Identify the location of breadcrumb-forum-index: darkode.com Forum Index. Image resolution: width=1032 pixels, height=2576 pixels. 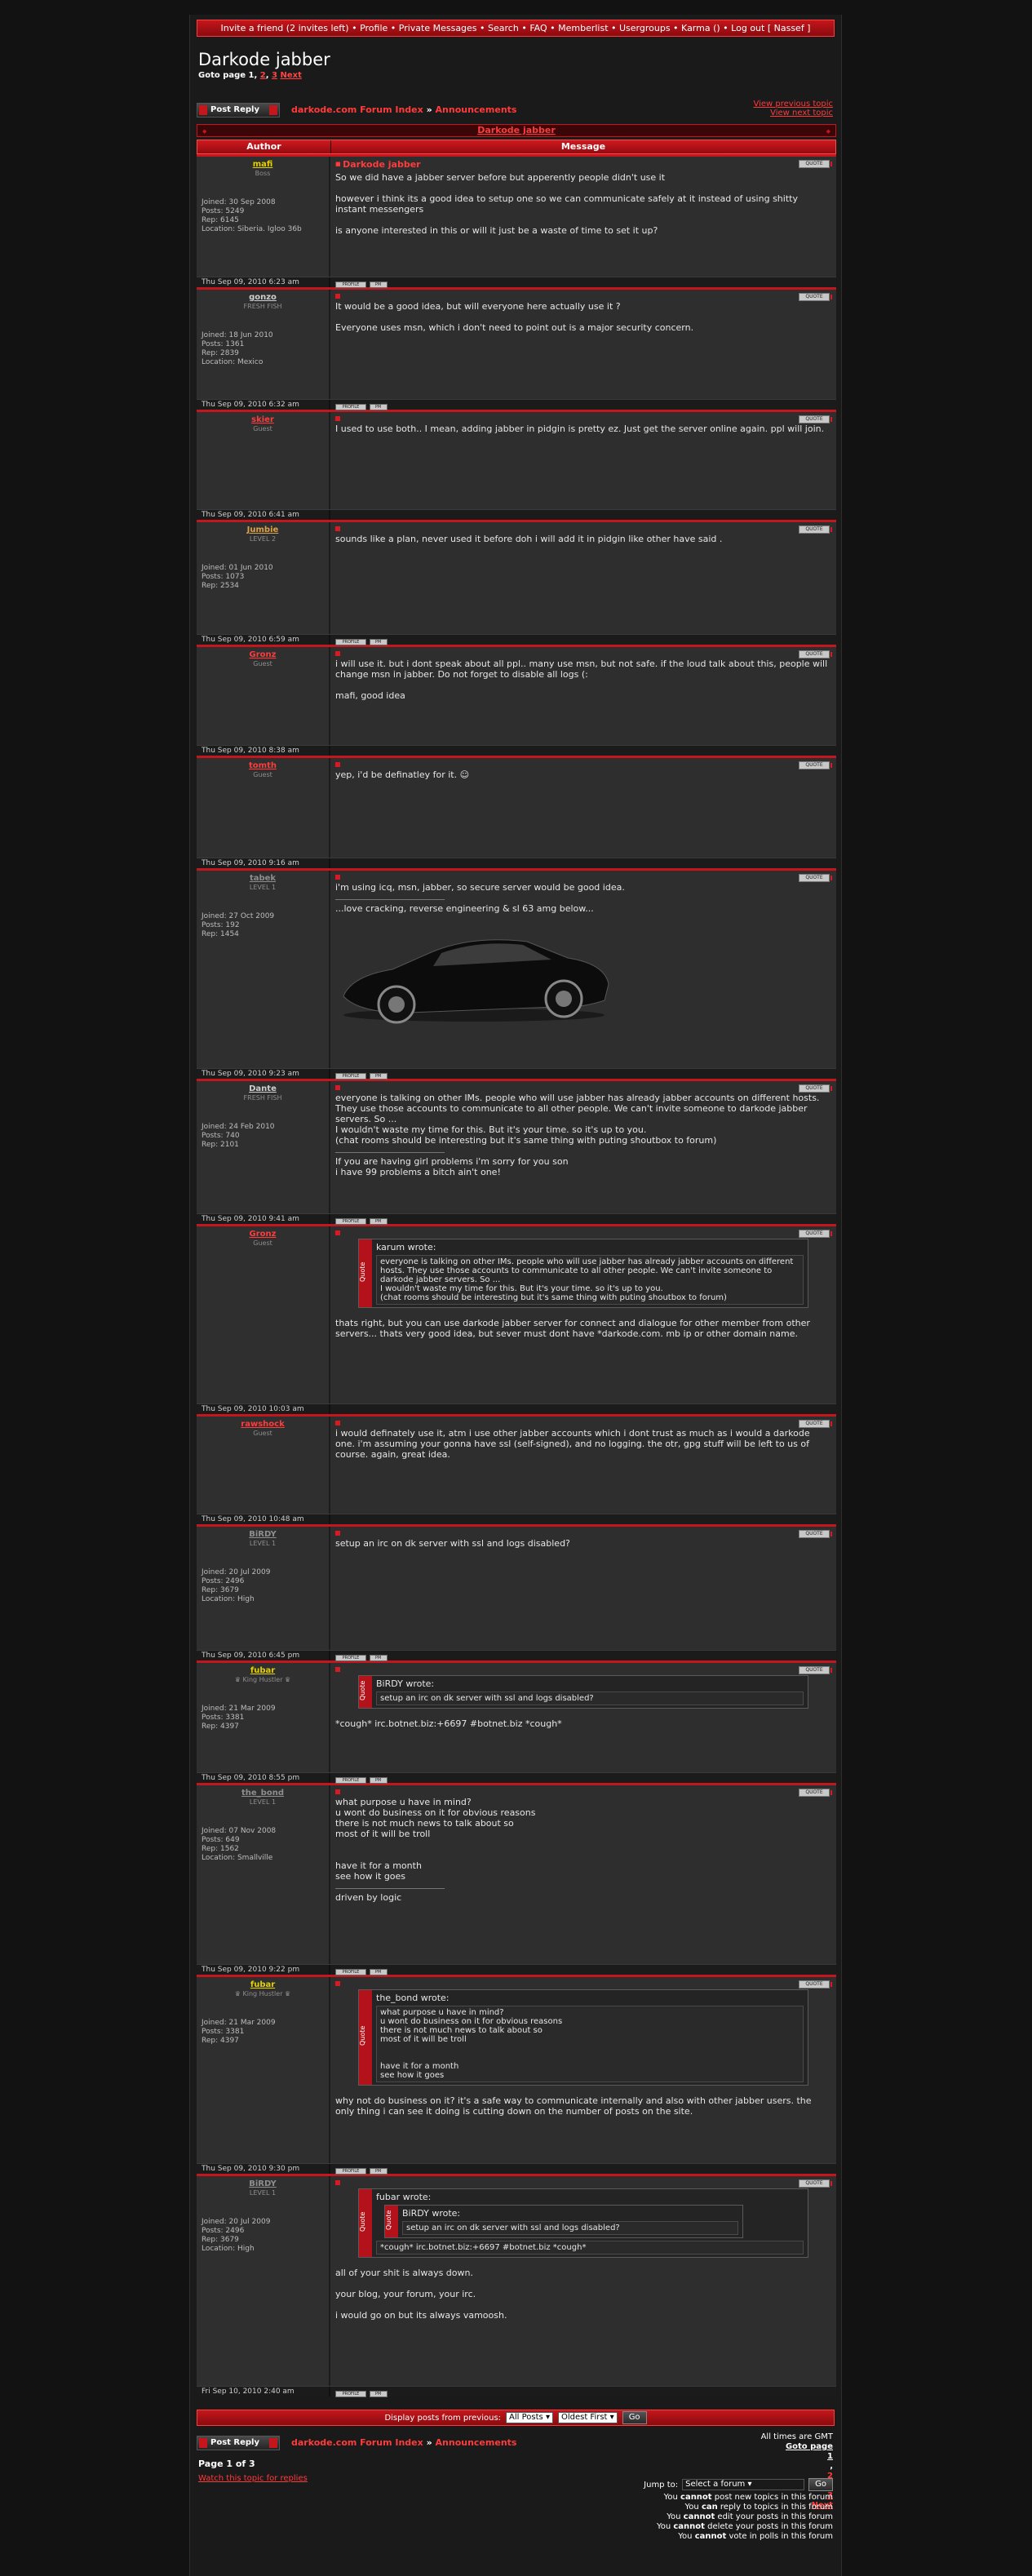
(357, 109).